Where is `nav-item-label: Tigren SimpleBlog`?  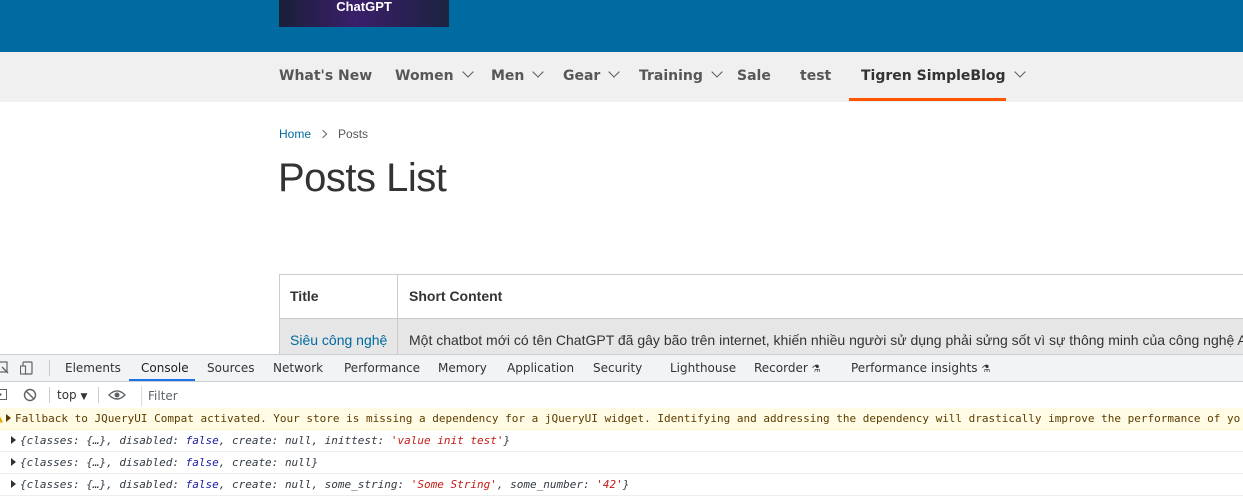
nav-item-label: Tigren SimpleBlog is located at coordinates (933, 76).